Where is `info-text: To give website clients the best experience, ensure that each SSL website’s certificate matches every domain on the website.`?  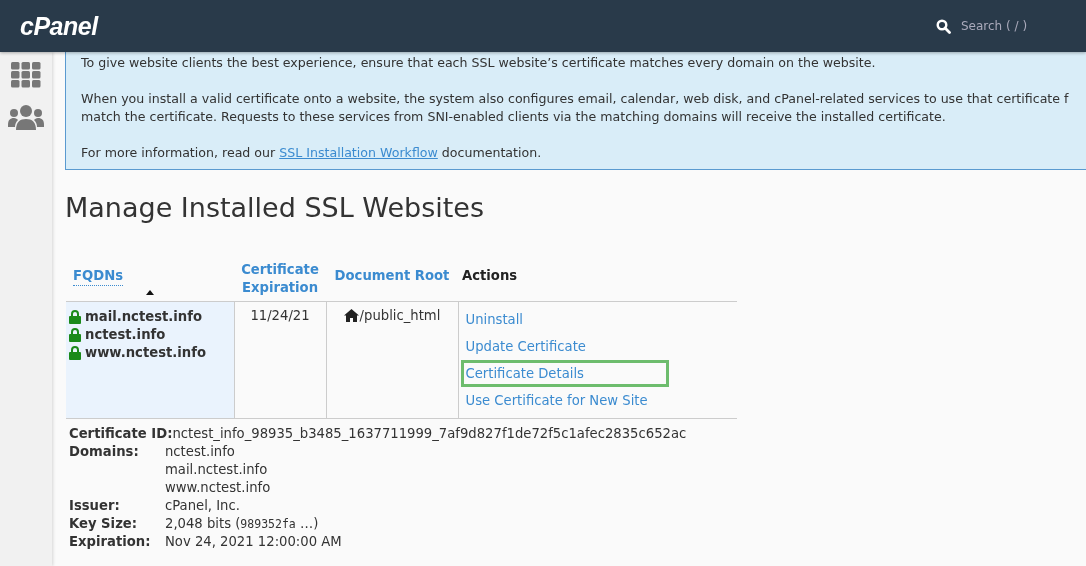
info-text: To give website clients the best experience, ensure that each SSL website’s certificate matches every domain on the website. is located at coordinates (478, 63).